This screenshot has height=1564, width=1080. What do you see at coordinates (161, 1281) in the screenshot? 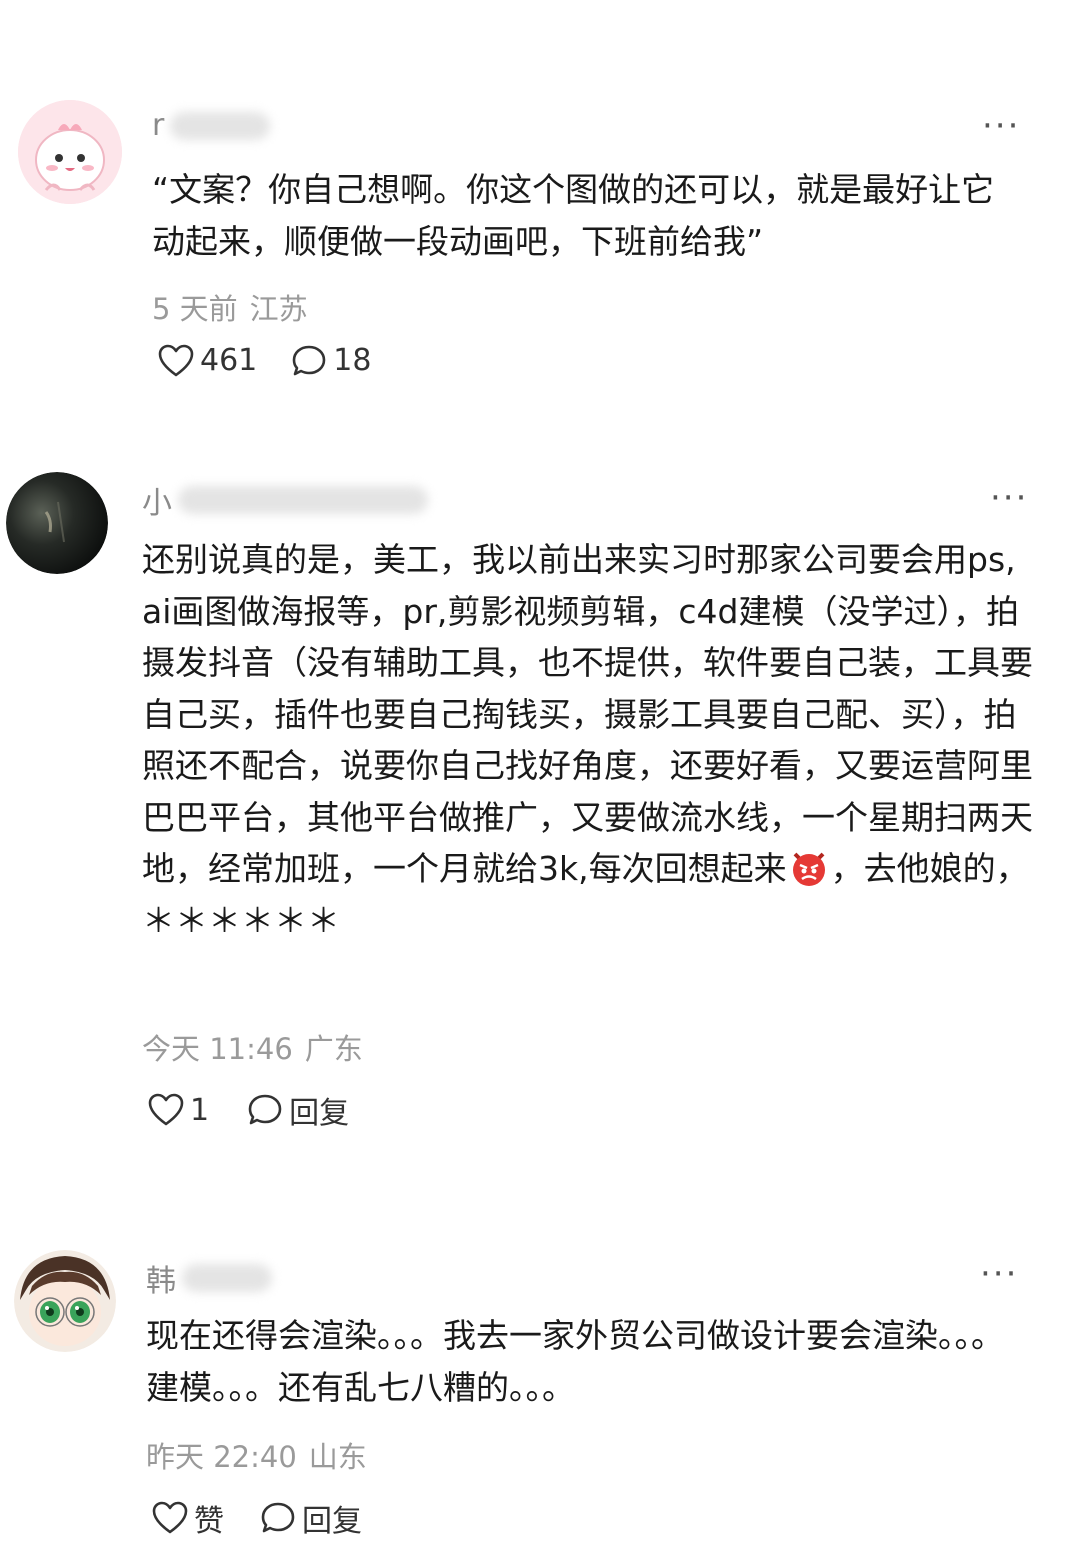
I see `username-visible-char: 韩` at bounding box center [161, 1281].